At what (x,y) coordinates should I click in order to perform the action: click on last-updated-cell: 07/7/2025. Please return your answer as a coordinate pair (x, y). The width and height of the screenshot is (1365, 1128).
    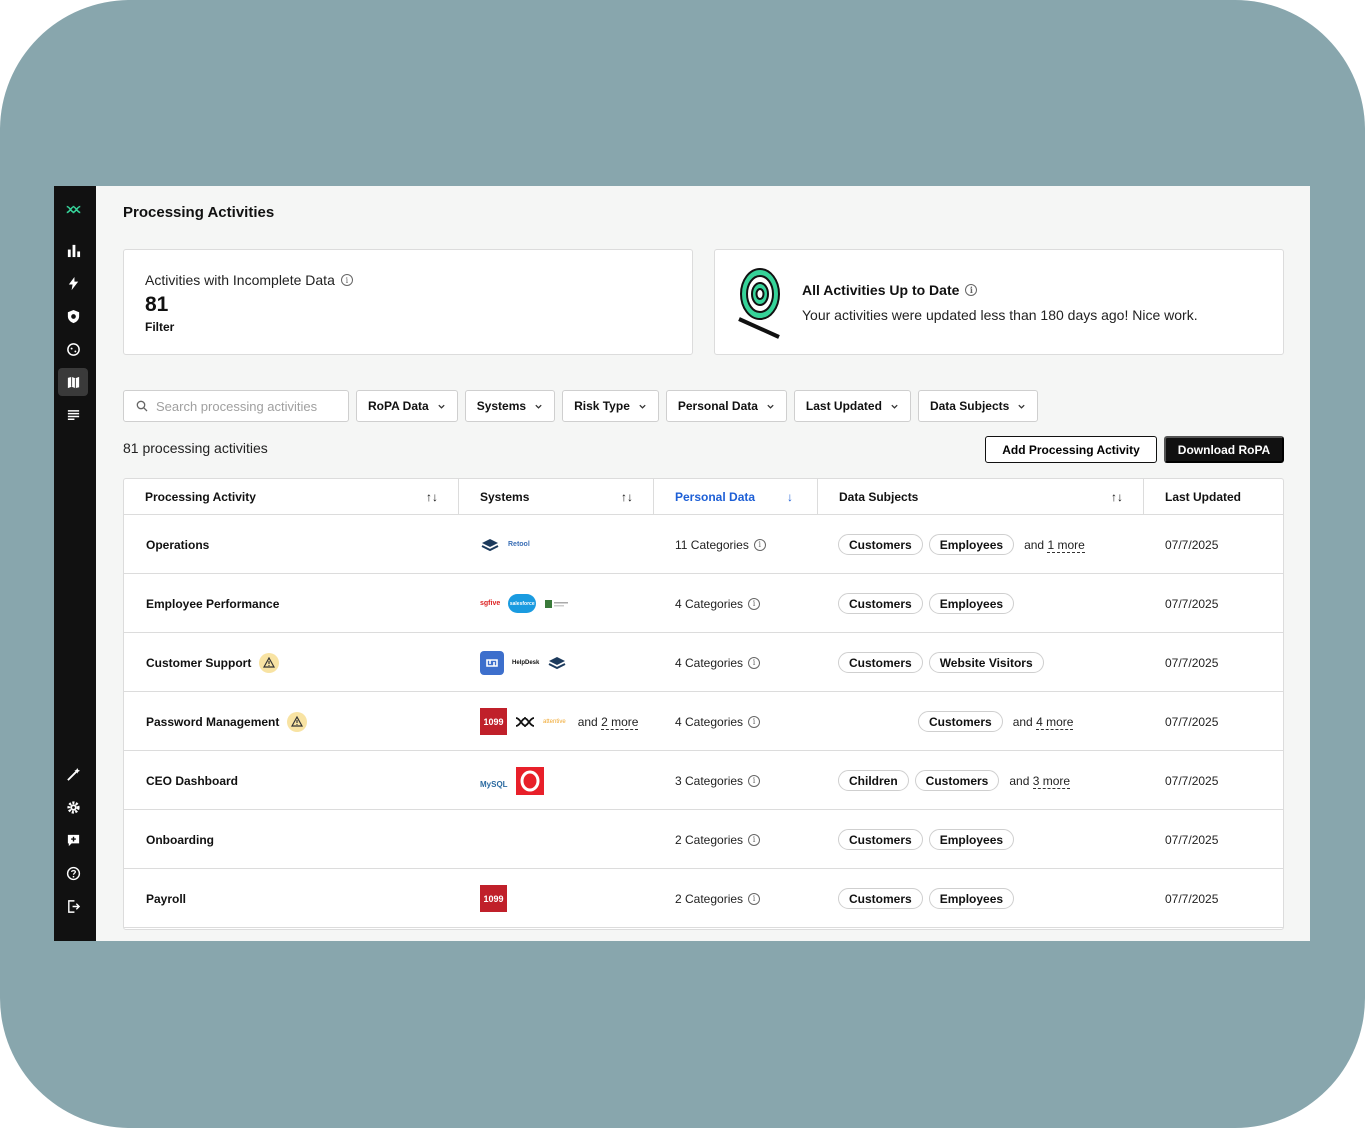
    Looking at the image, I should click on (1192, 839).